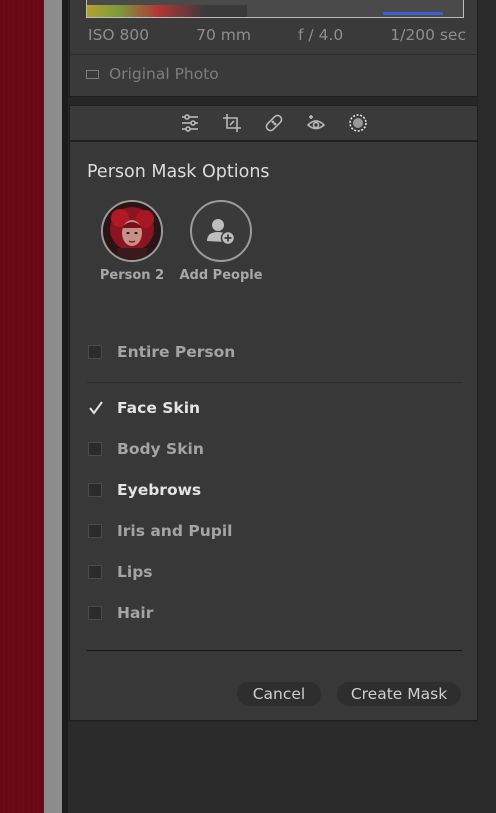  What do you see at coordinates (413, 13) in the screenshot?
I see `histogram-blue-channel` at bounding box center [413, 13].